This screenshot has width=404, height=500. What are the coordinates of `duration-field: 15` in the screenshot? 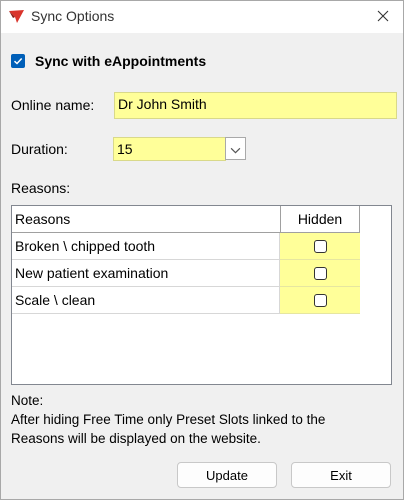 It's located at (169, 149).